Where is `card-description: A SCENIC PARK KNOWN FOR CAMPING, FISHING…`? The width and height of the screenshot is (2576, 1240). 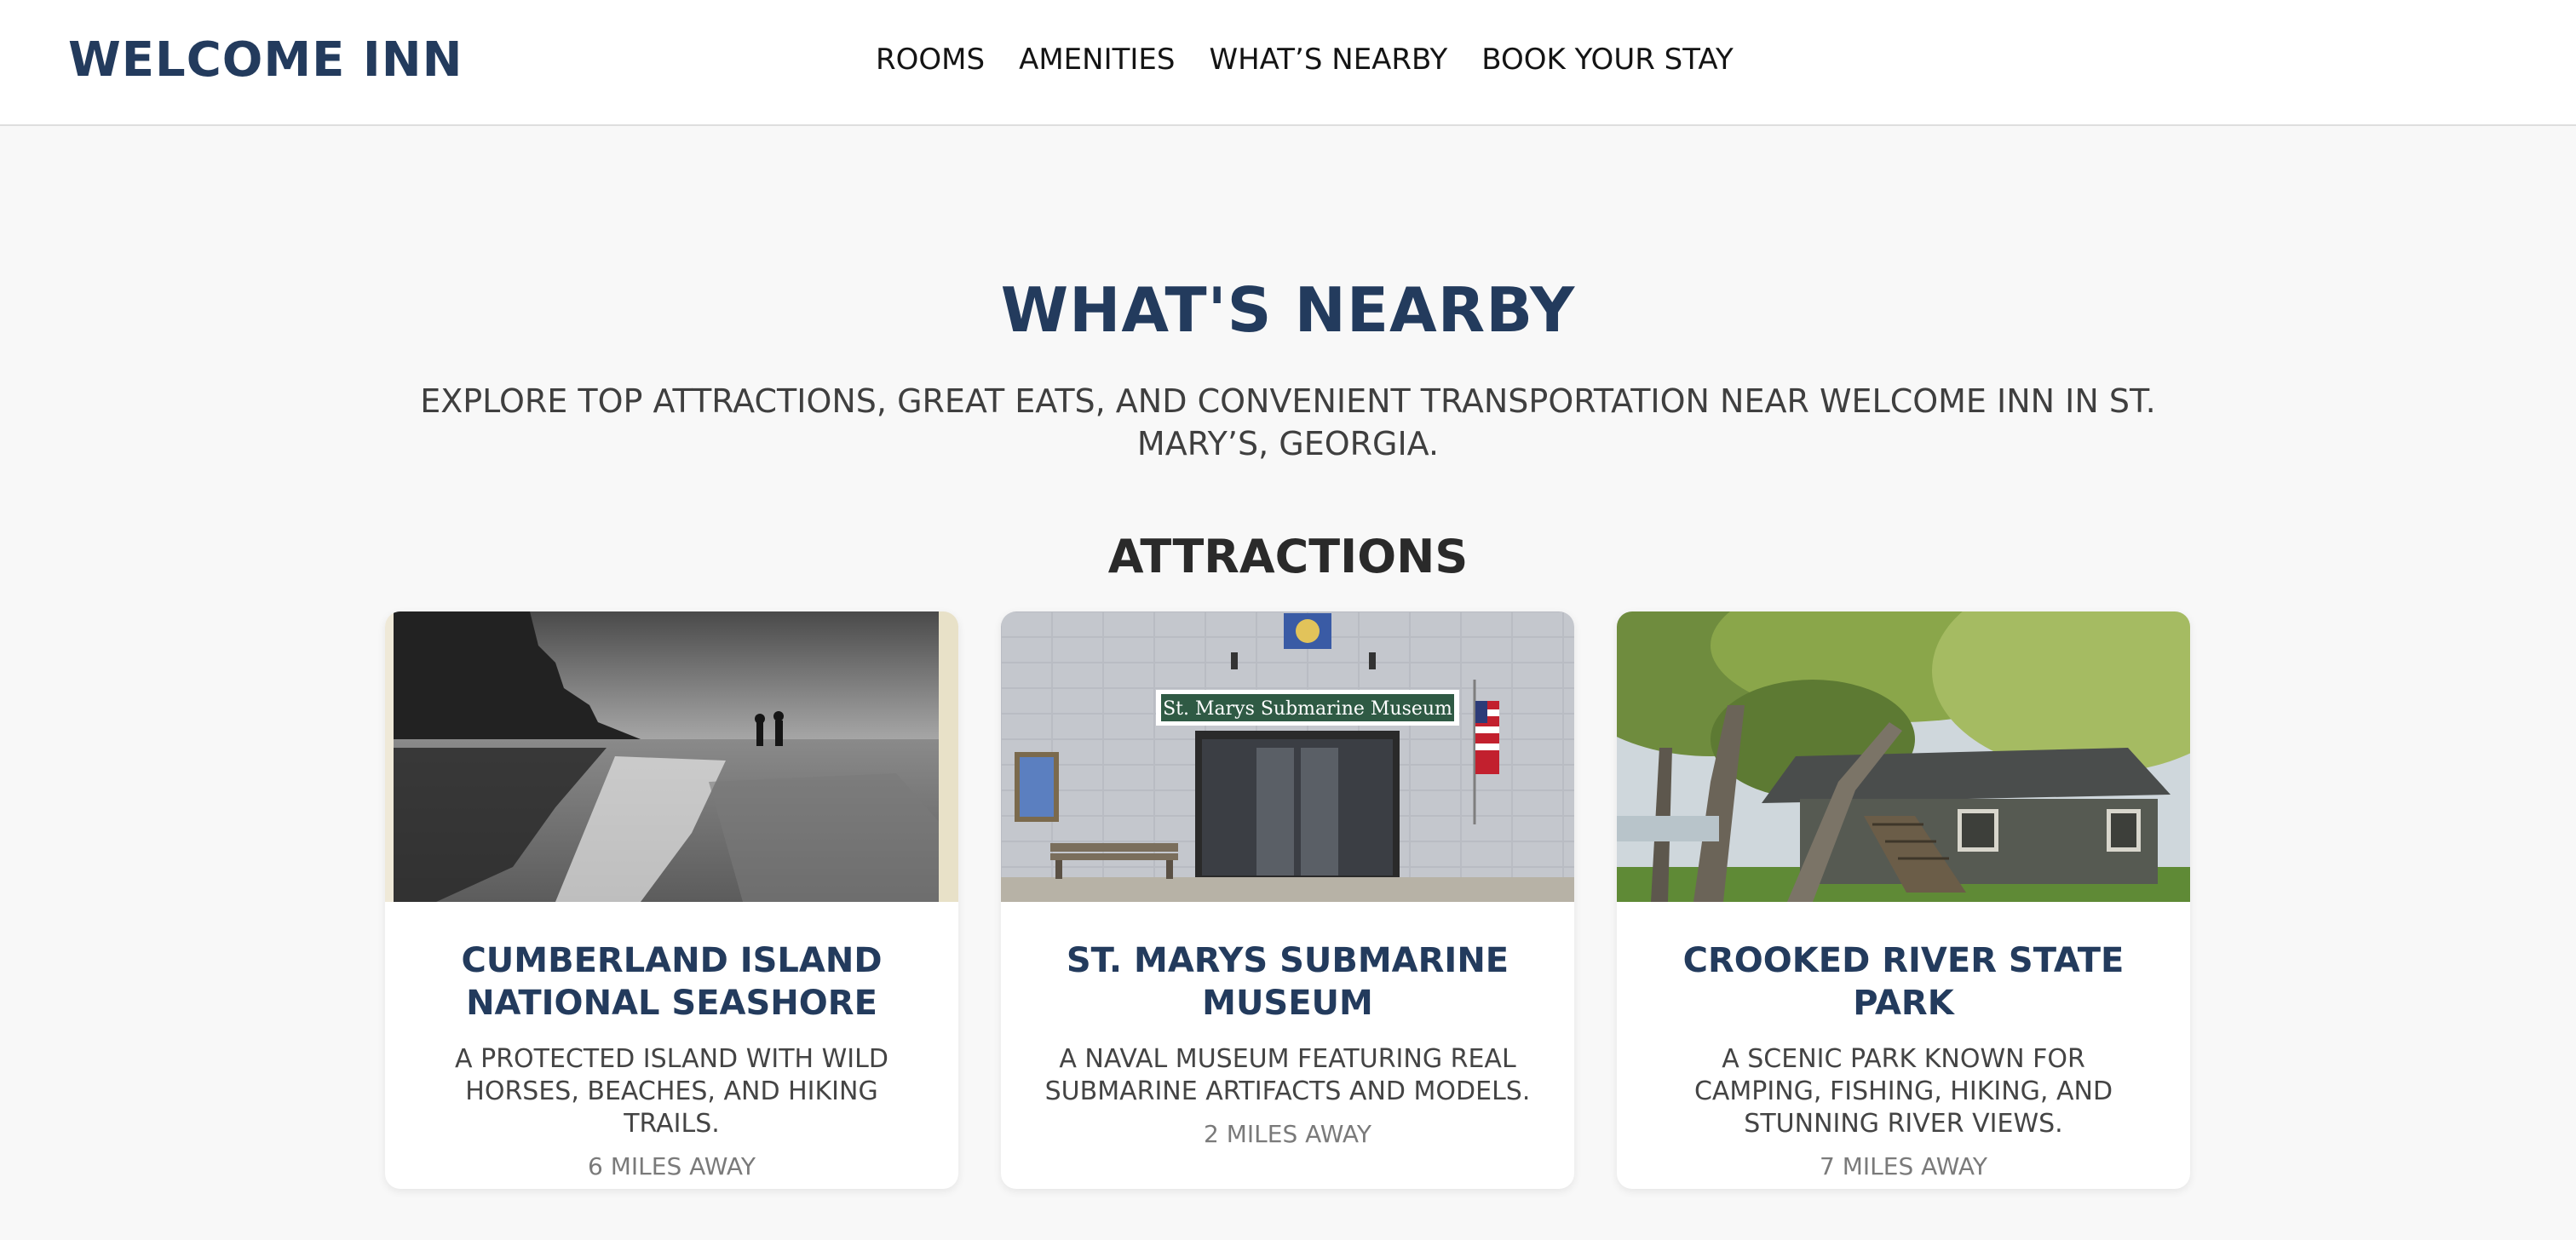 card-description: A SCENIC PARK KNOWN FOR CAMPING, FISHING… is located at coordinates (1903, 1091).